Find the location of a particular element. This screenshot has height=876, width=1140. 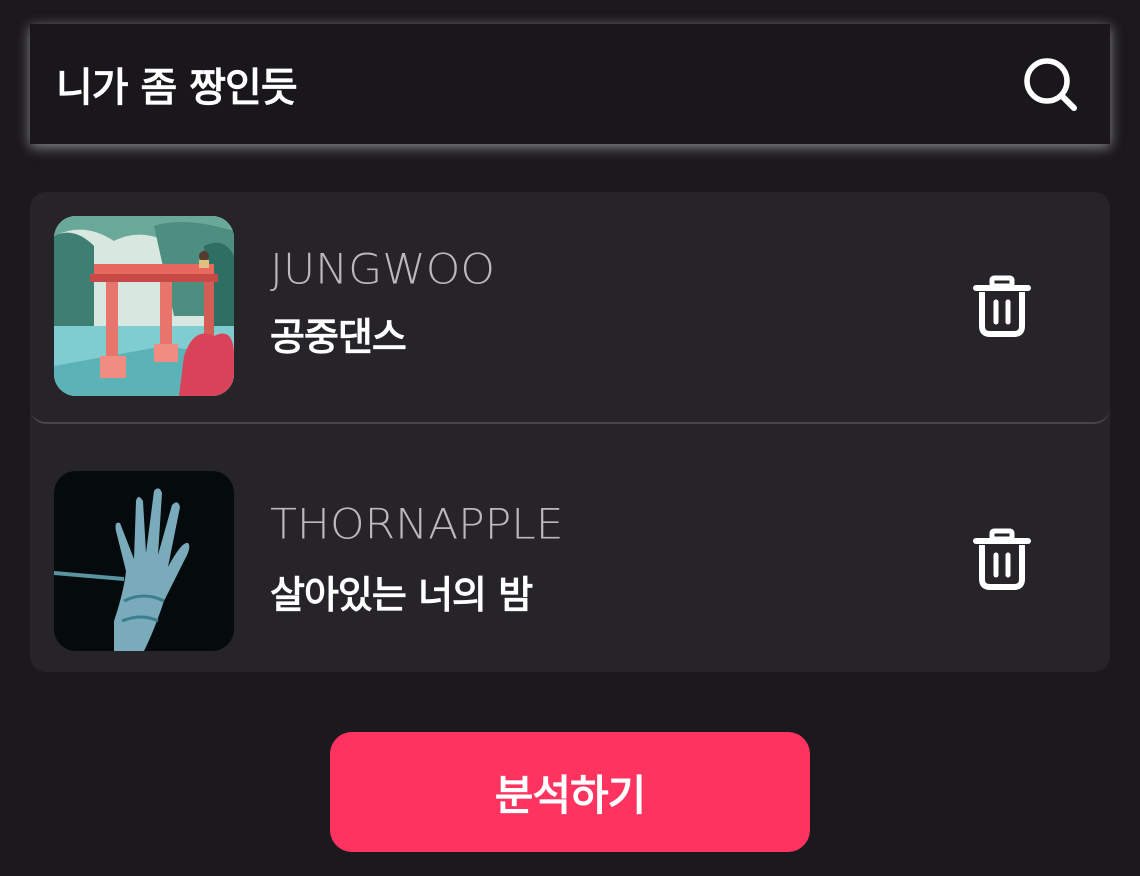

album-cover-pavilion-painting is located at coordinates (144, 306).